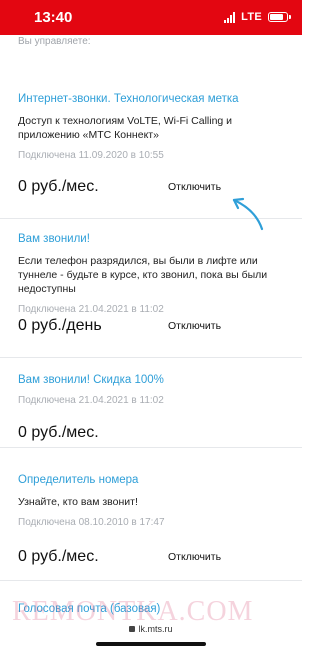 This screenshot has height=651, width=320. I want to click on url-bar: lk.mts.ru, so click(151, 631).